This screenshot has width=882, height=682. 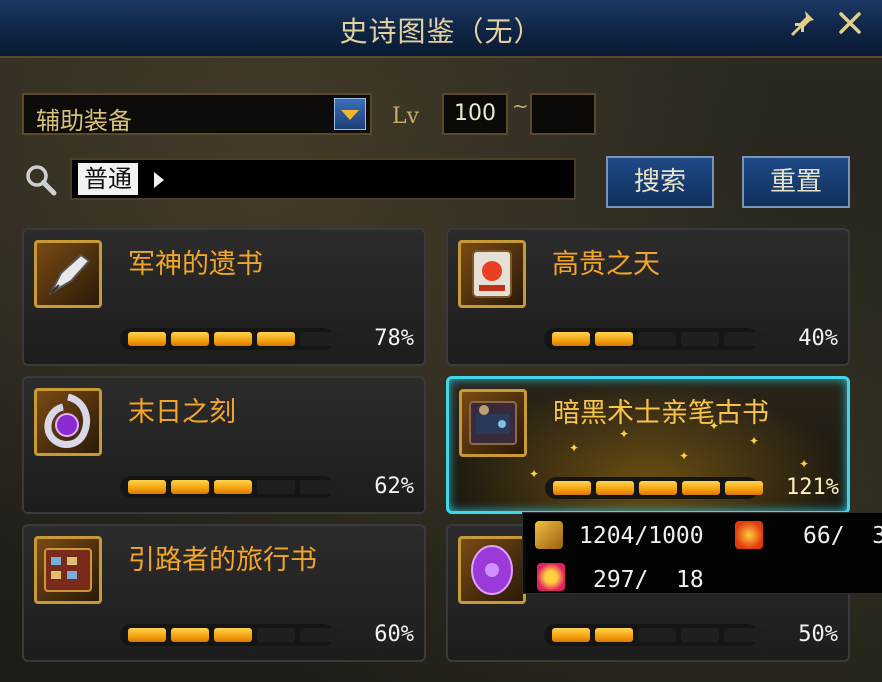 I want to click on item-name: 引路者的旅行书, so click(x=222, y=560).